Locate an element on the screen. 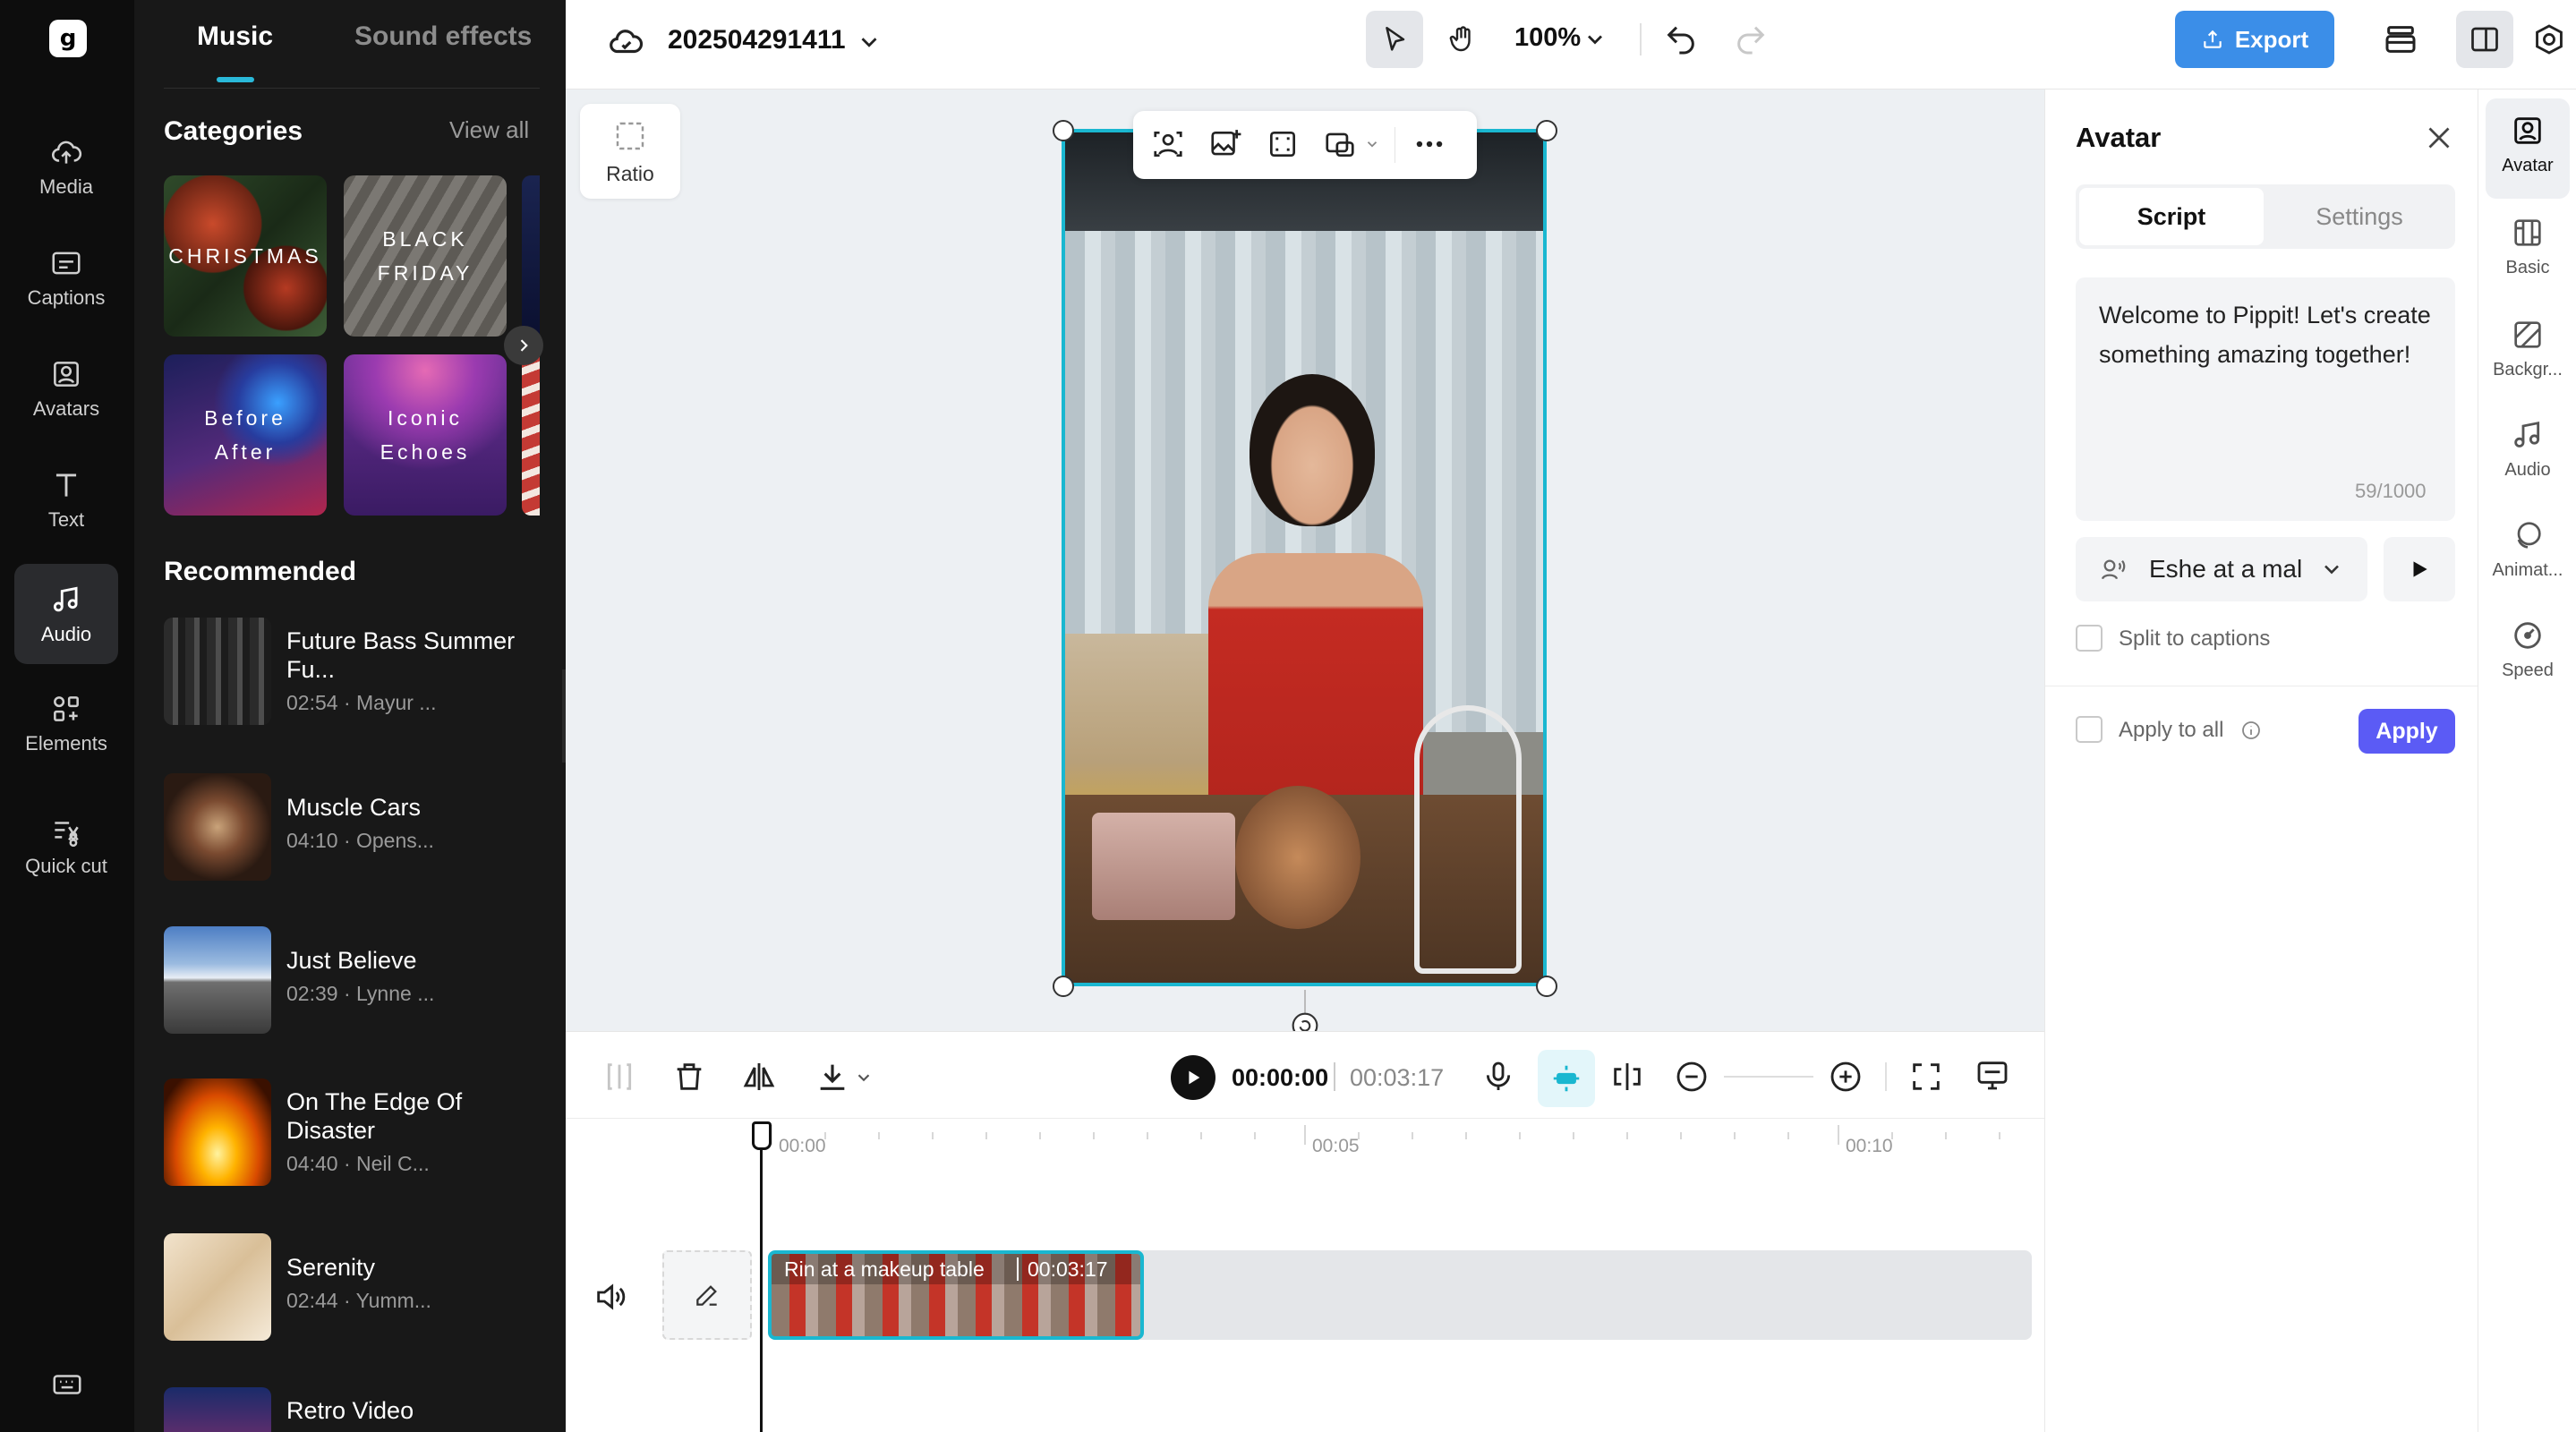 This screenshot has width=2576, height=1432. project-name: 202504291411 is located at coordinates (757, 40).